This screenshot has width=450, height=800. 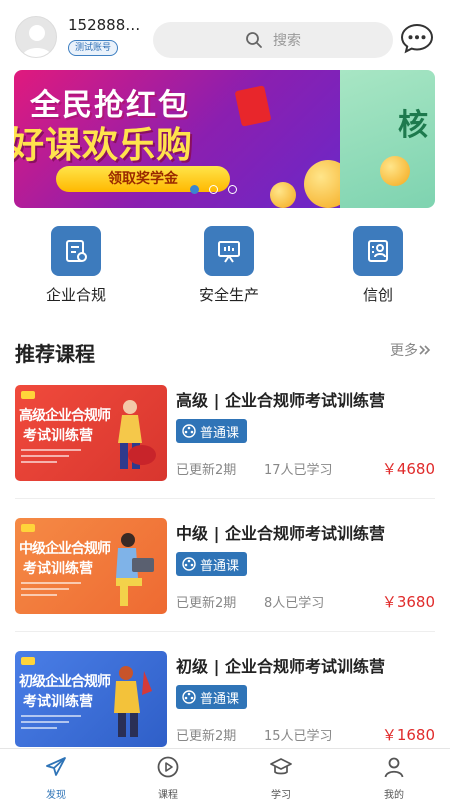 I want to click on course-price: ￥1680, so click(x=408, y=735).